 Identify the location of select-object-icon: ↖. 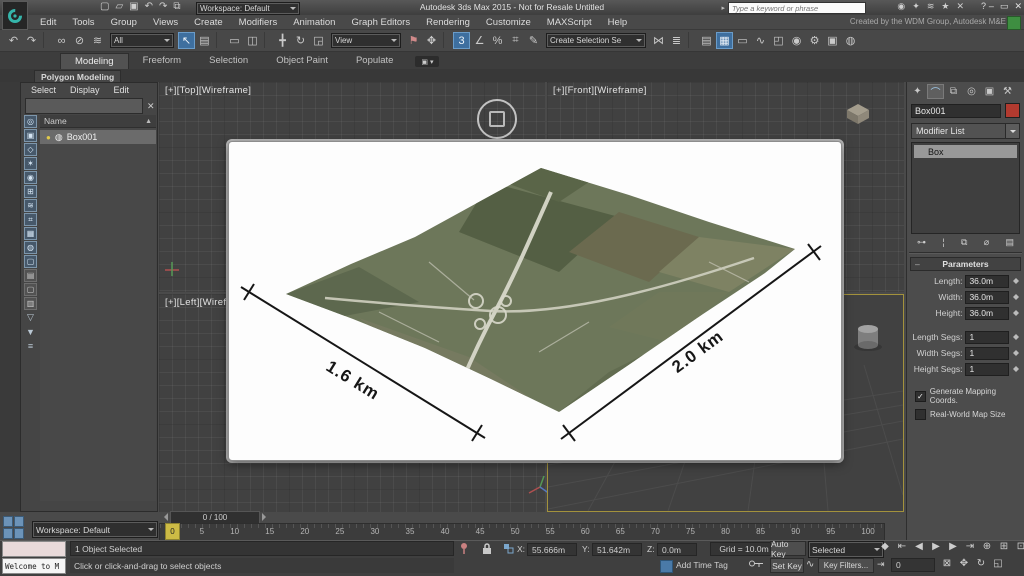
(186, 40).